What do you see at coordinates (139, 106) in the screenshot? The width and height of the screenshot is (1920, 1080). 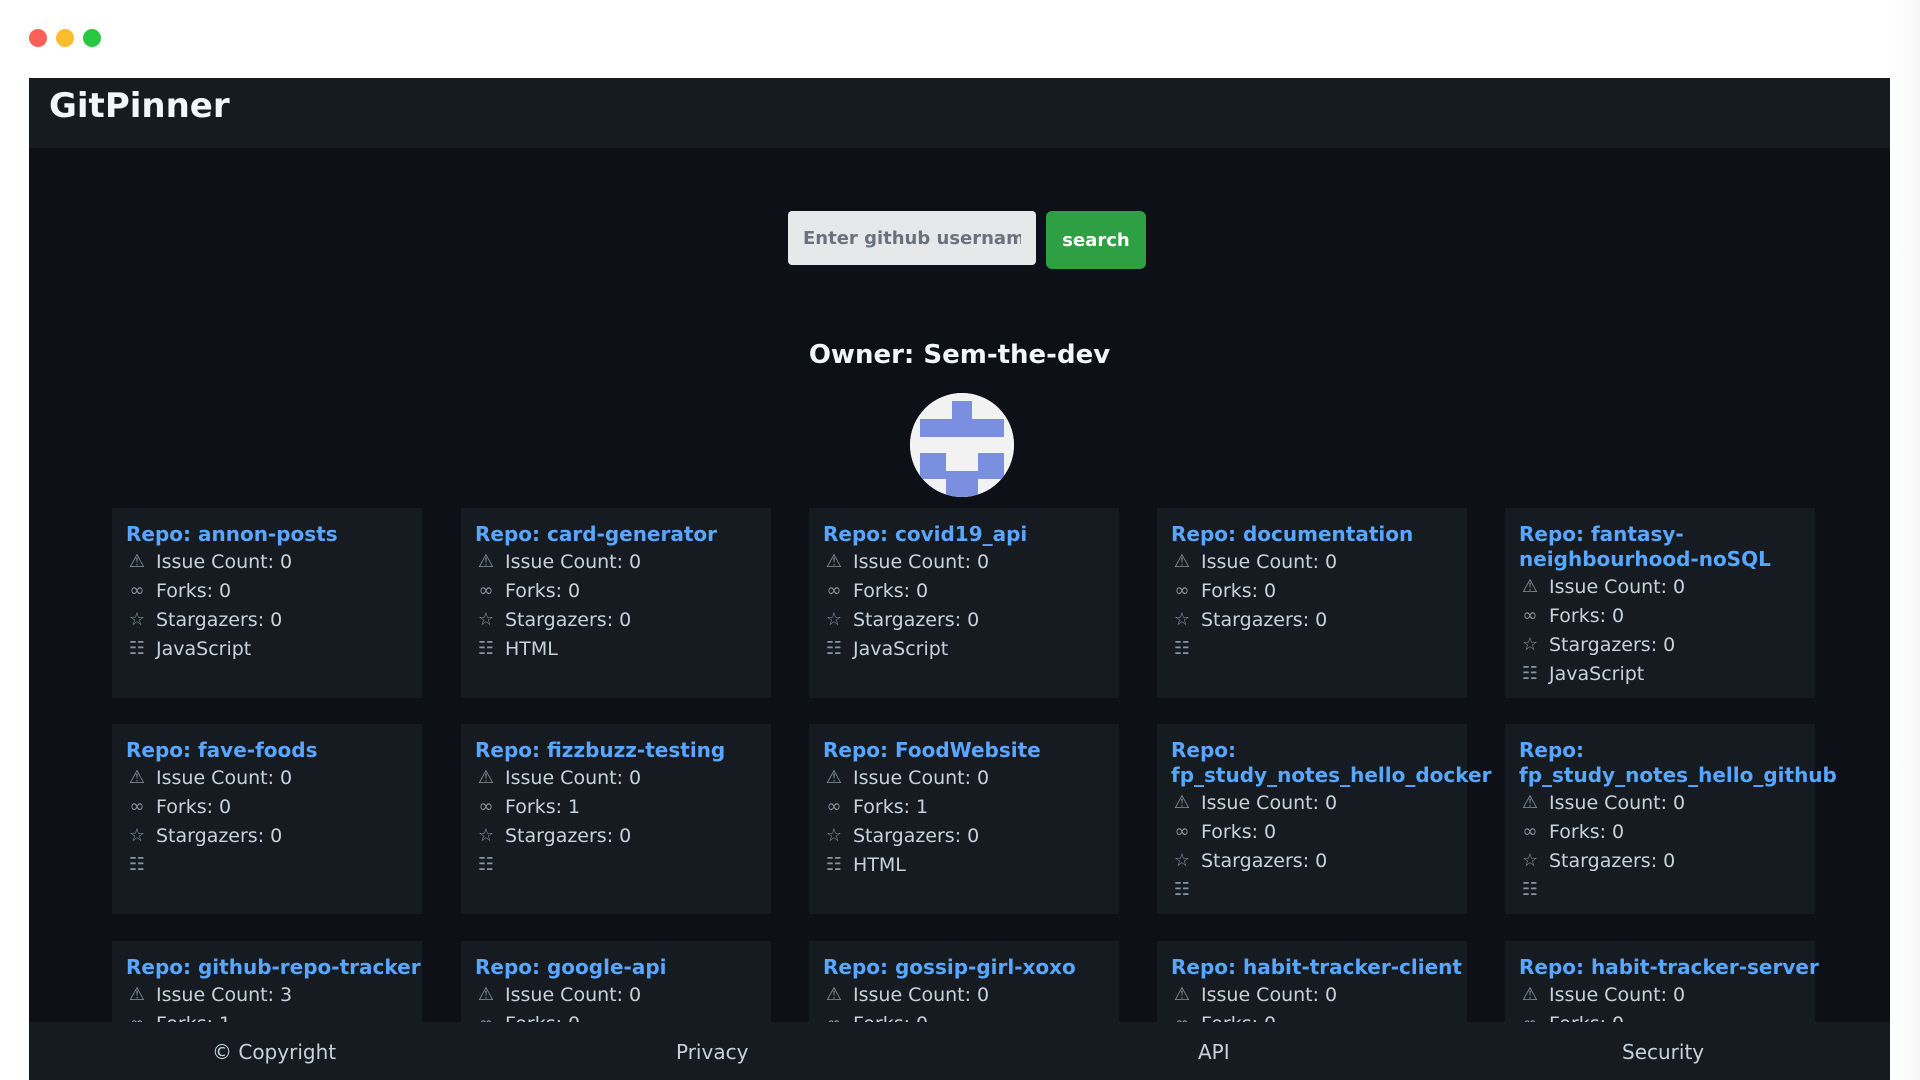 I see `brand-logo: GitPinner` at bounding box center [139, 106].